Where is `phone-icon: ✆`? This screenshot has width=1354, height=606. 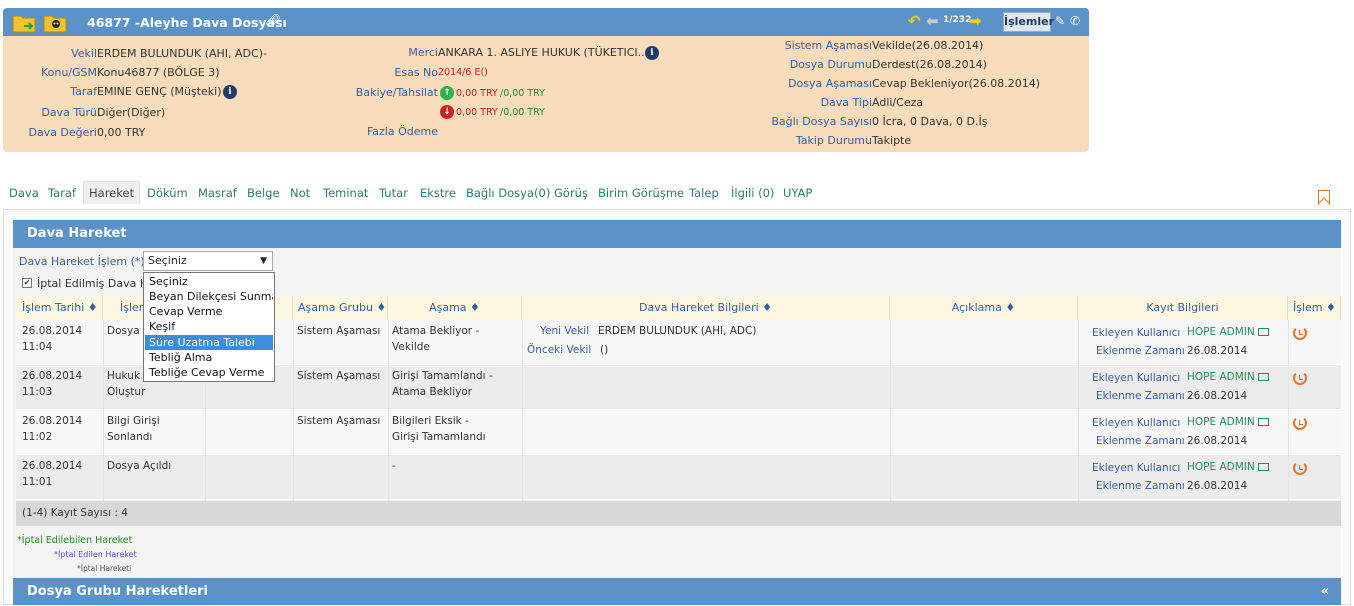
phone-icon: ✆ is located at coordinates (1075, 21).